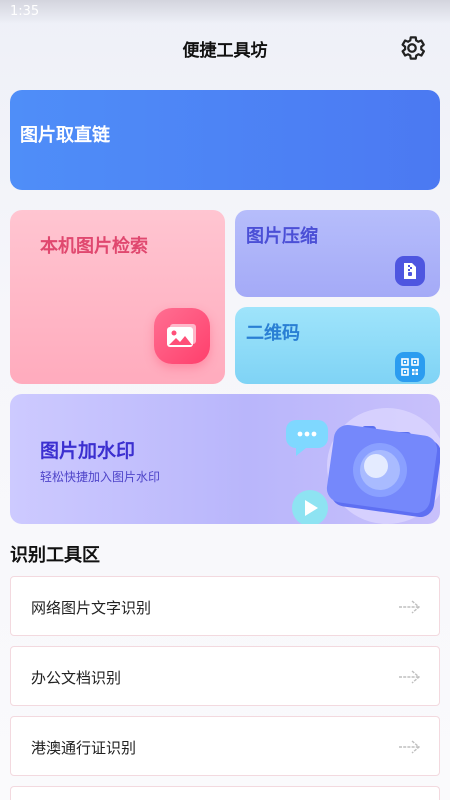 The width and height of the screenshot is (450, 800). I want to click on list-item-label: 港澳通行证识别, so click(84, 748).